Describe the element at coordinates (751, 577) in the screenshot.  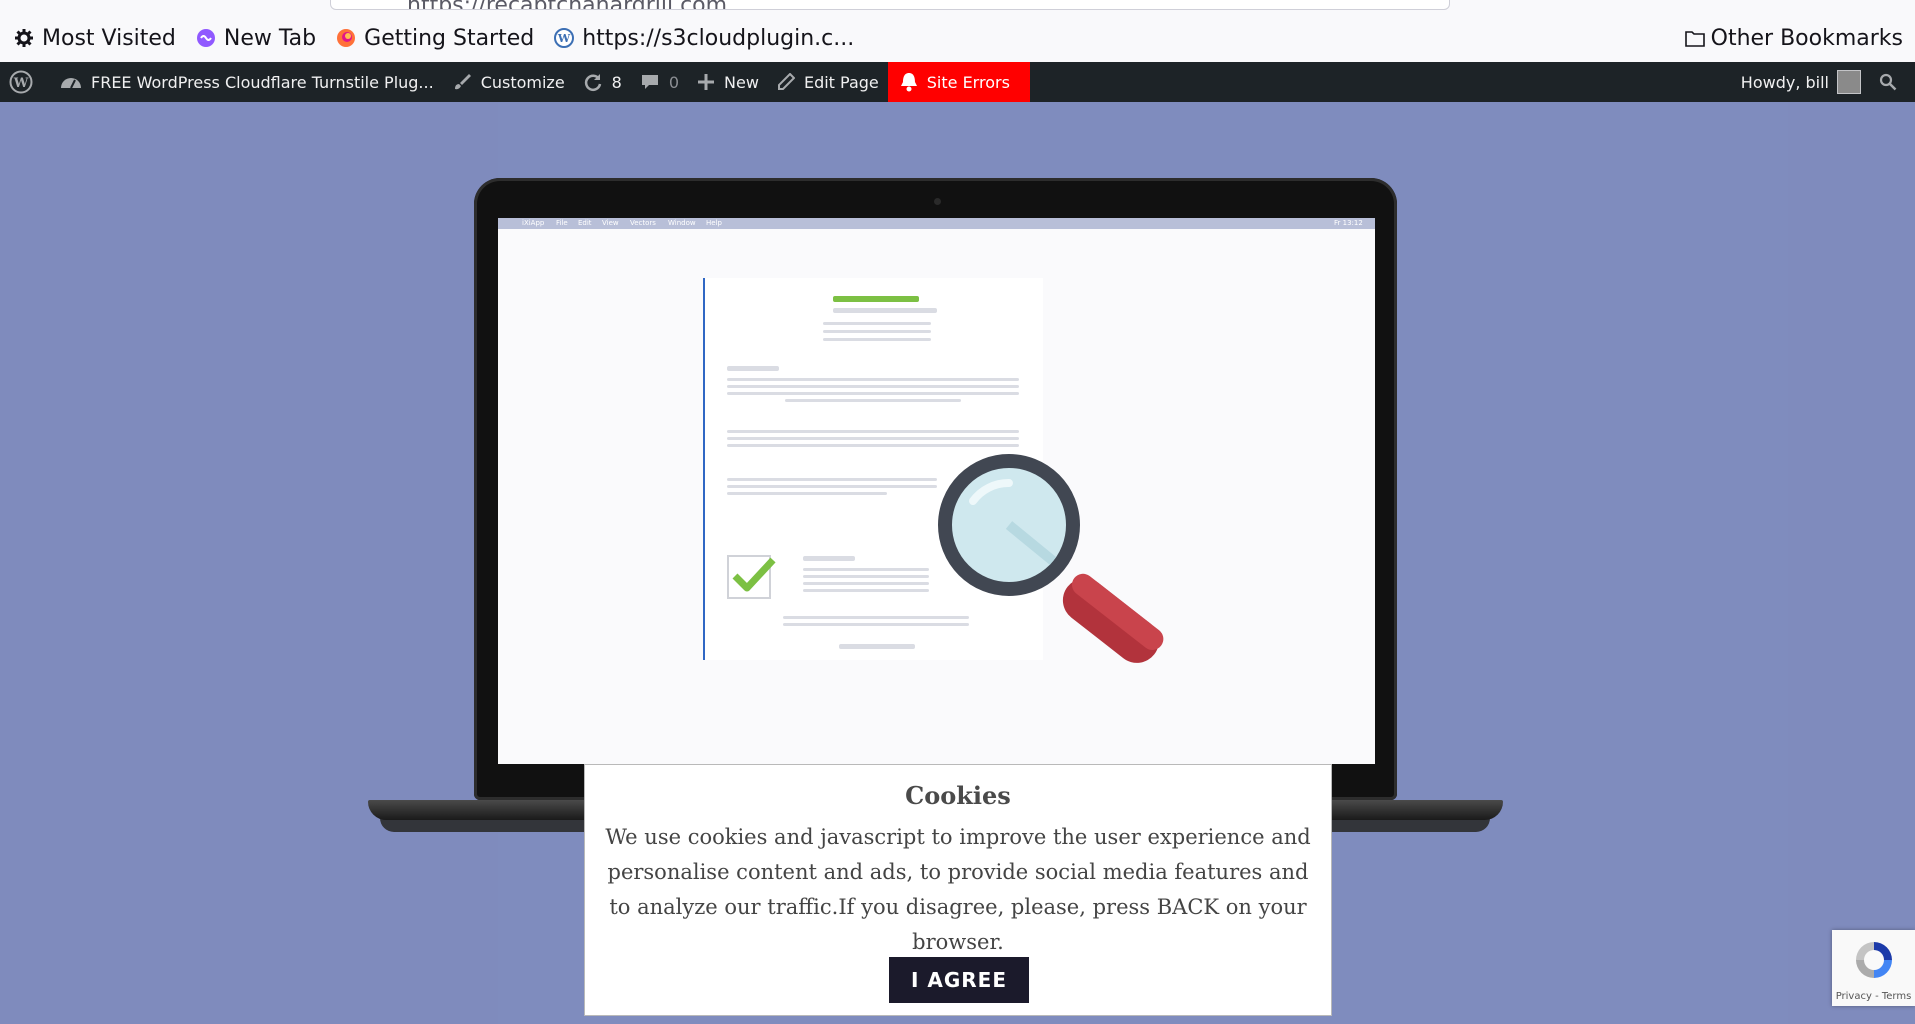
I see `checkmark-icon` at that location.